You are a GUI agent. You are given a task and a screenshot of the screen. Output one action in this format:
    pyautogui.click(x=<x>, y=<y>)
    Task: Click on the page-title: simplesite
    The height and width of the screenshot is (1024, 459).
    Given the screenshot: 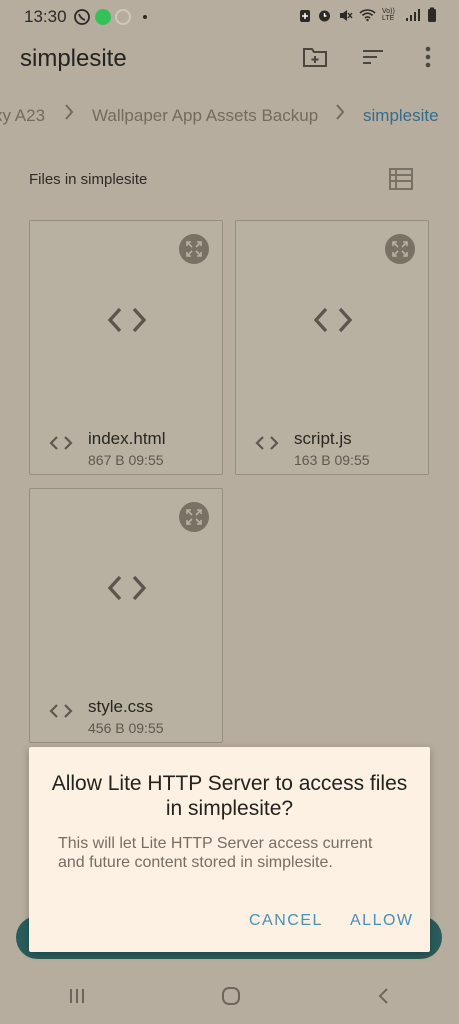 What is the action you would take?
    pyautogui.click(x=73, y=58)
    